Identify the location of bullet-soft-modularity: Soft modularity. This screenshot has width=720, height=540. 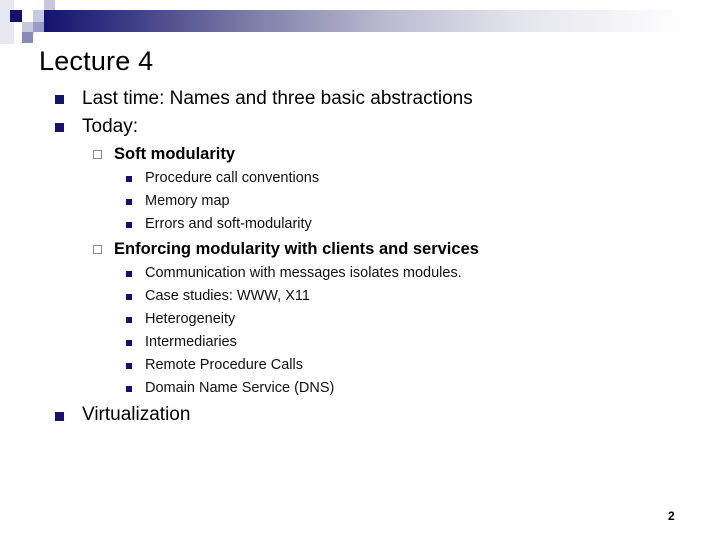
(175, 154).